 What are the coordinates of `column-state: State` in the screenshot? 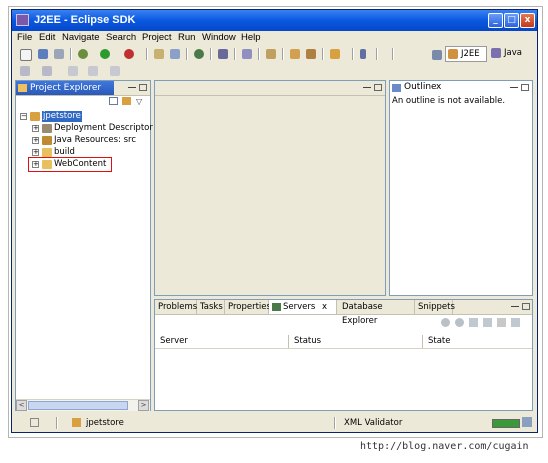 It's located at (477, 341).